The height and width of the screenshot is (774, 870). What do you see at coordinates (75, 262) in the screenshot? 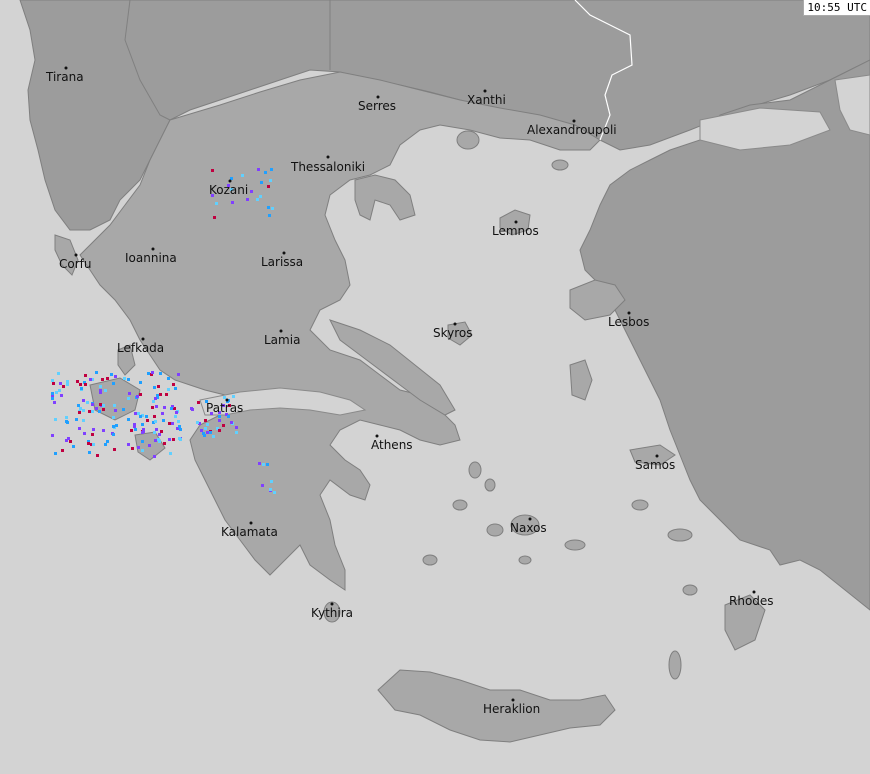
I see `city-corfu: Corfu` at bounding box center [75, 262].